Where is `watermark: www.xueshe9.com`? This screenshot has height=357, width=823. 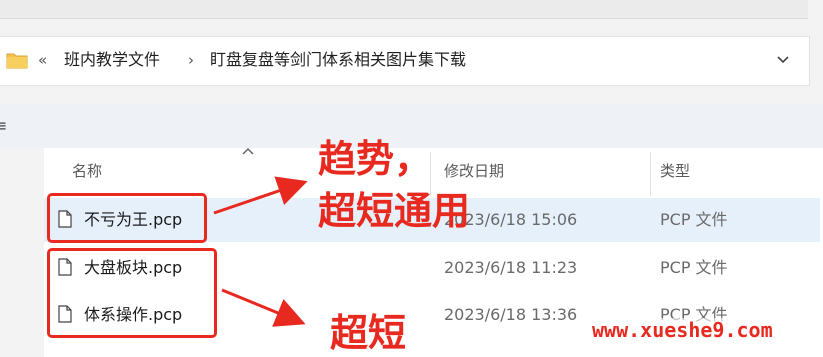
watermark: www.xueshe9.com is located at coordinates (682, 330).